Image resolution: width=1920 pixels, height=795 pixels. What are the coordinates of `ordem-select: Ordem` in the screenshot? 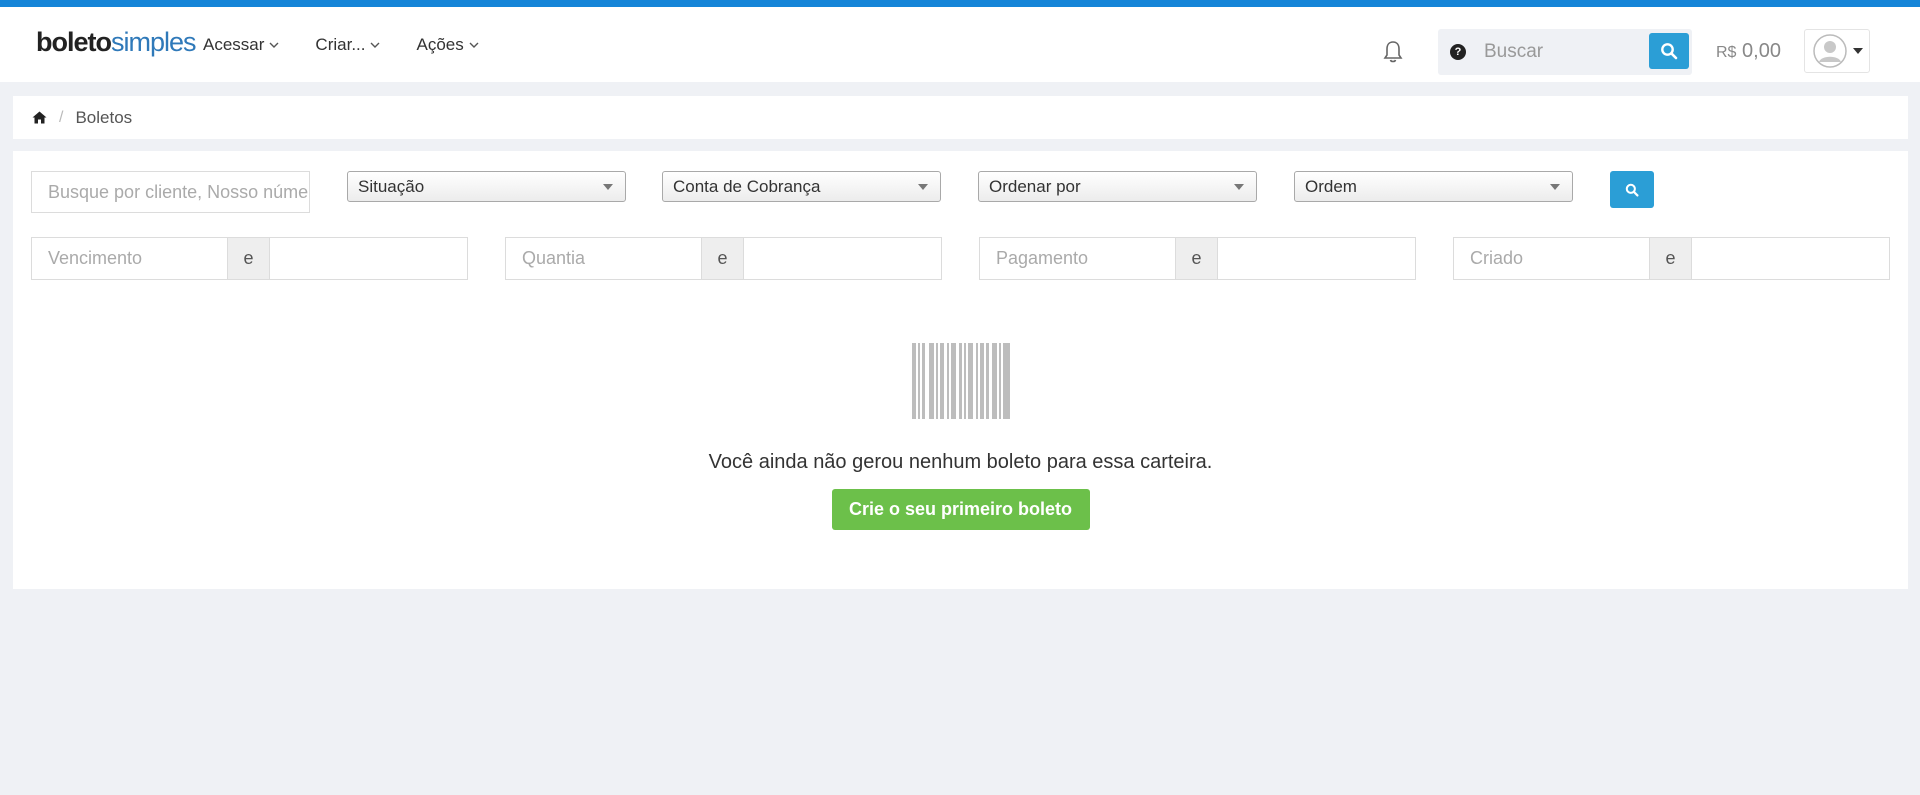 It's located at (1433, 186).